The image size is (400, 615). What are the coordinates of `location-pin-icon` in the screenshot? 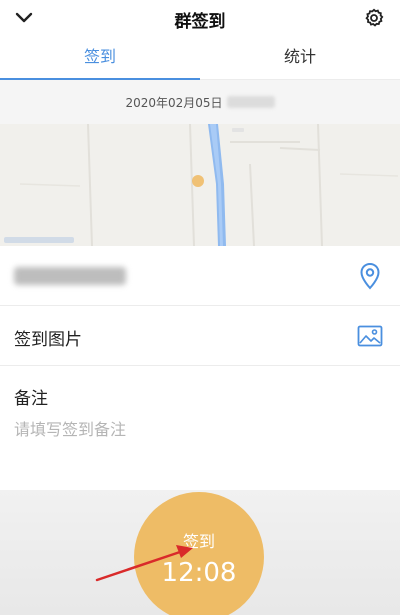 It's located at (370, 276).